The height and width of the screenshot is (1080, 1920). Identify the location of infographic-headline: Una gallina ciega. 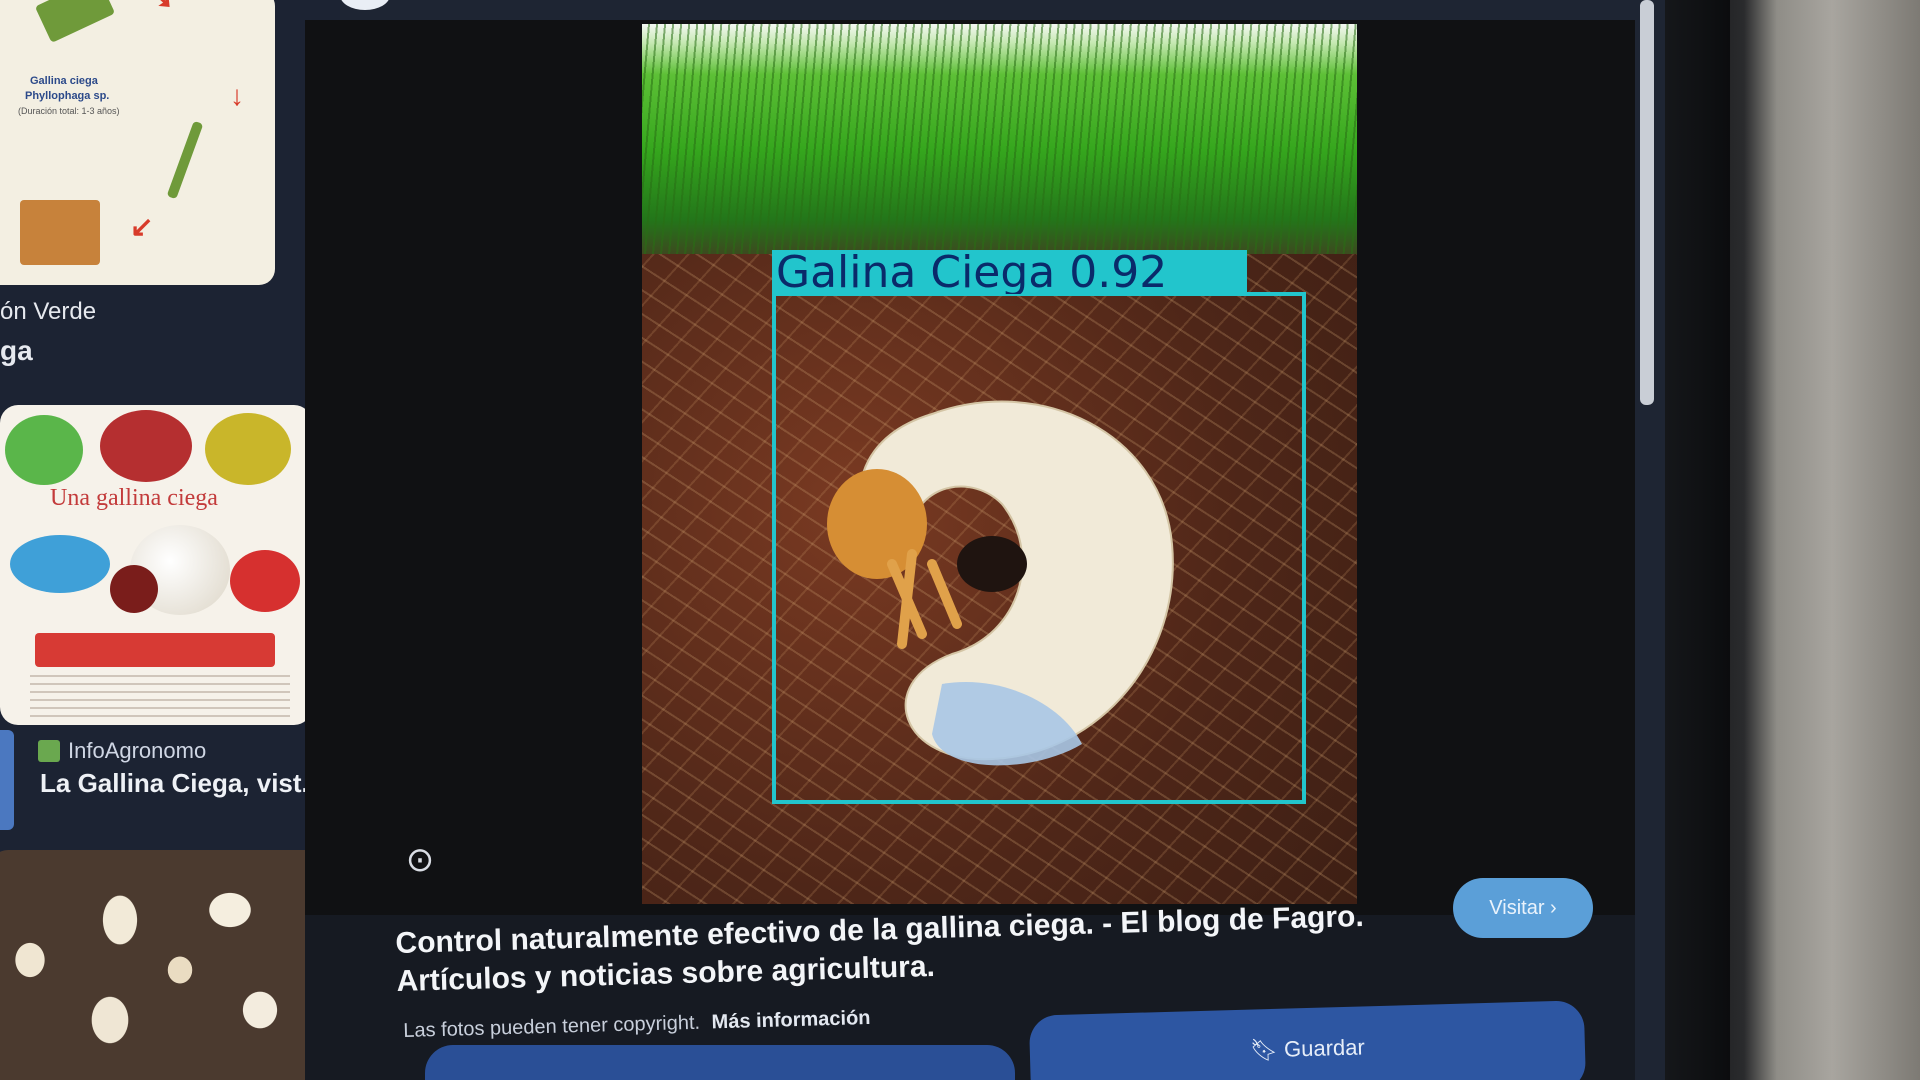
(134, 498).